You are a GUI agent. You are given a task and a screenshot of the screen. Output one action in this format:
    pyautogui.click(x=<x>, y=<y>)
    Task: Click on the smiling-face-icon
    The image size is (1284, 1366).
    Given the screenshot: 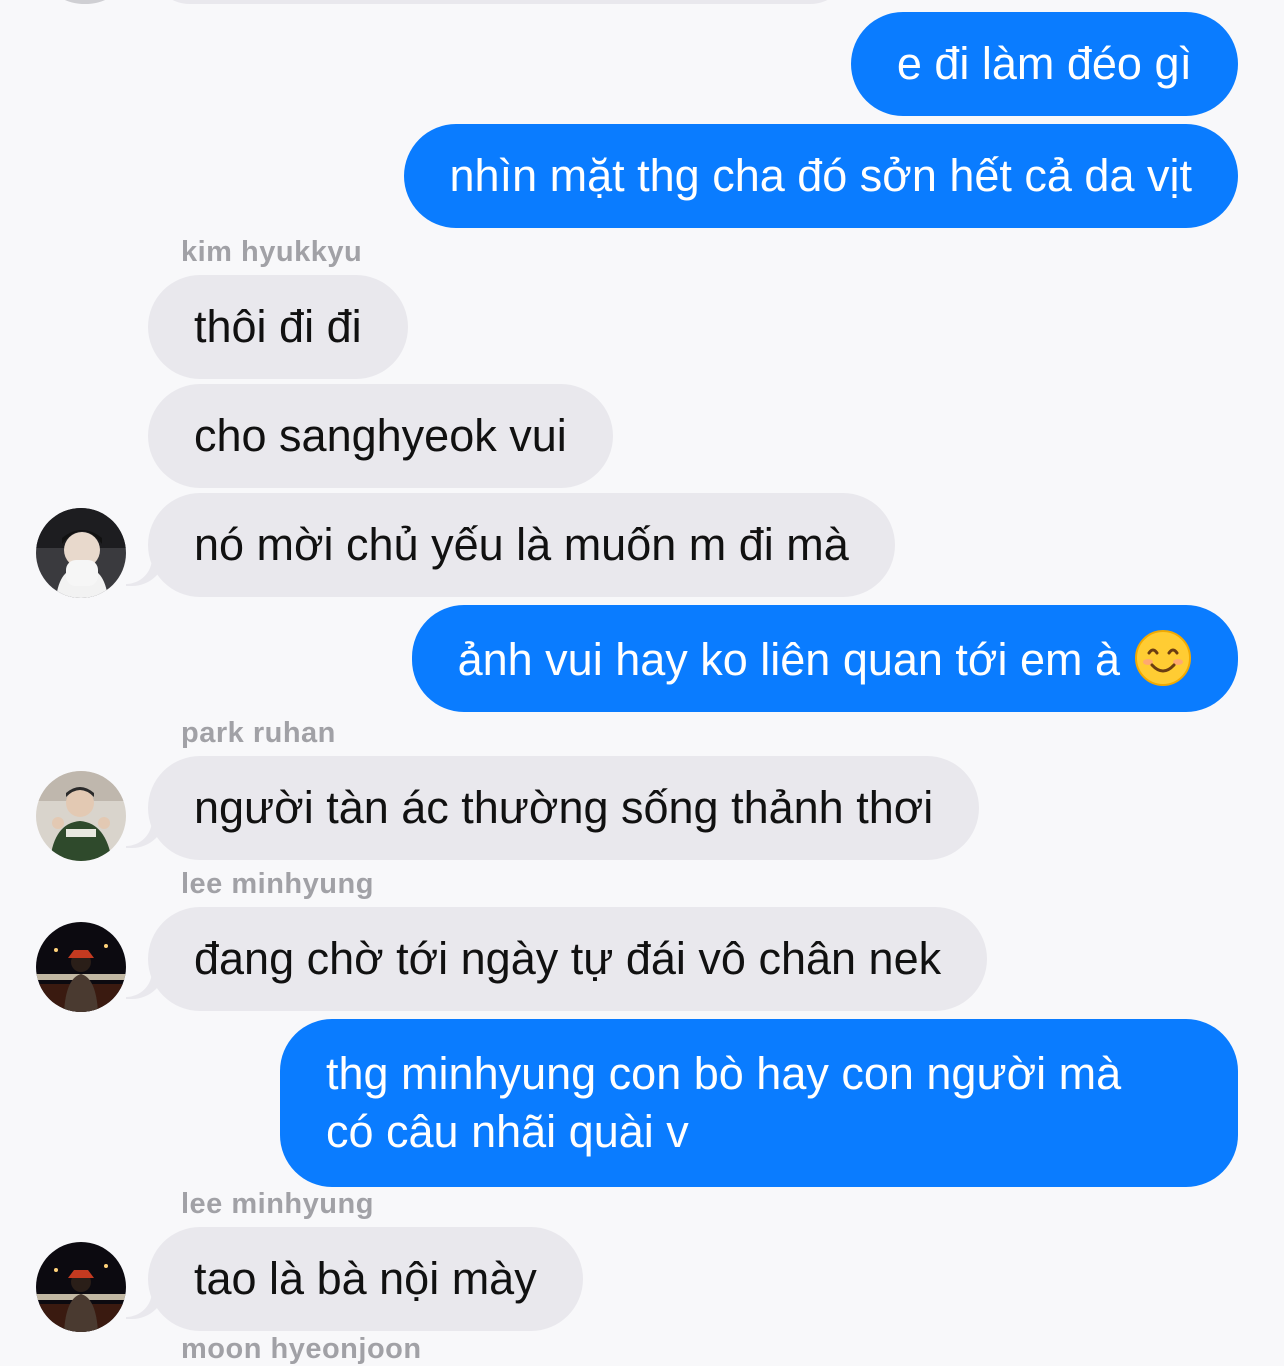 What is the action you would take?
    pyautogui.click(x=1163, y=658)
    